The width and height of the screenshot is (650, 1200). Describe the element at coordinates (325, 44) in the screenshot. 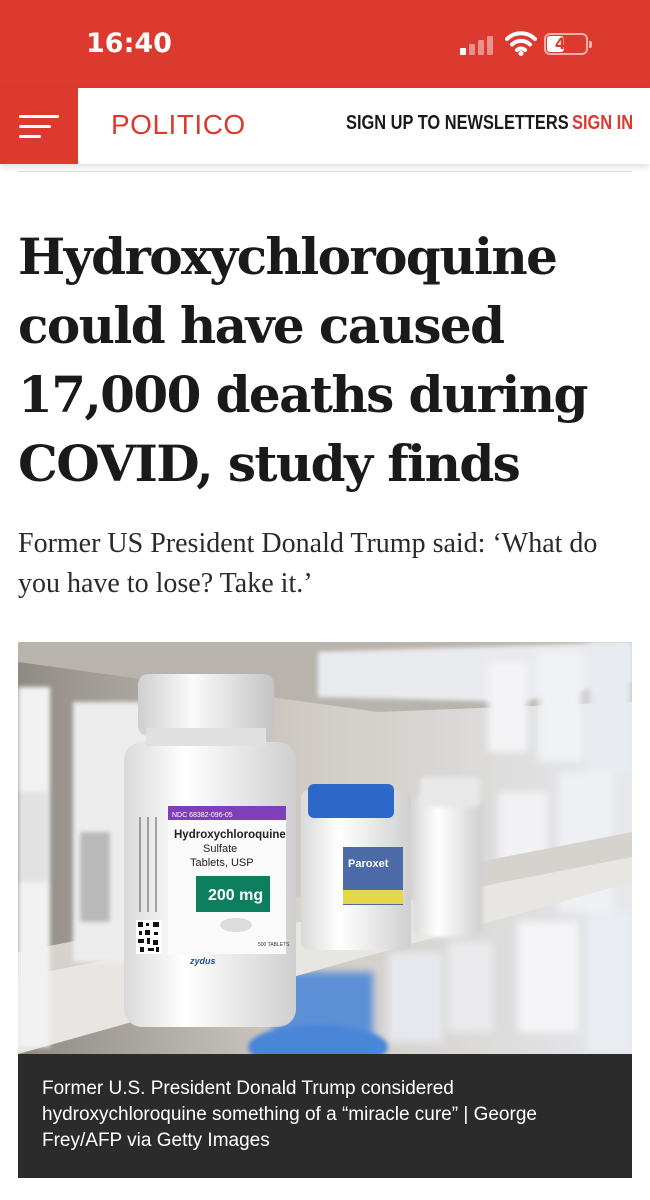

I see `status-bar: 16:40 44` at that location.